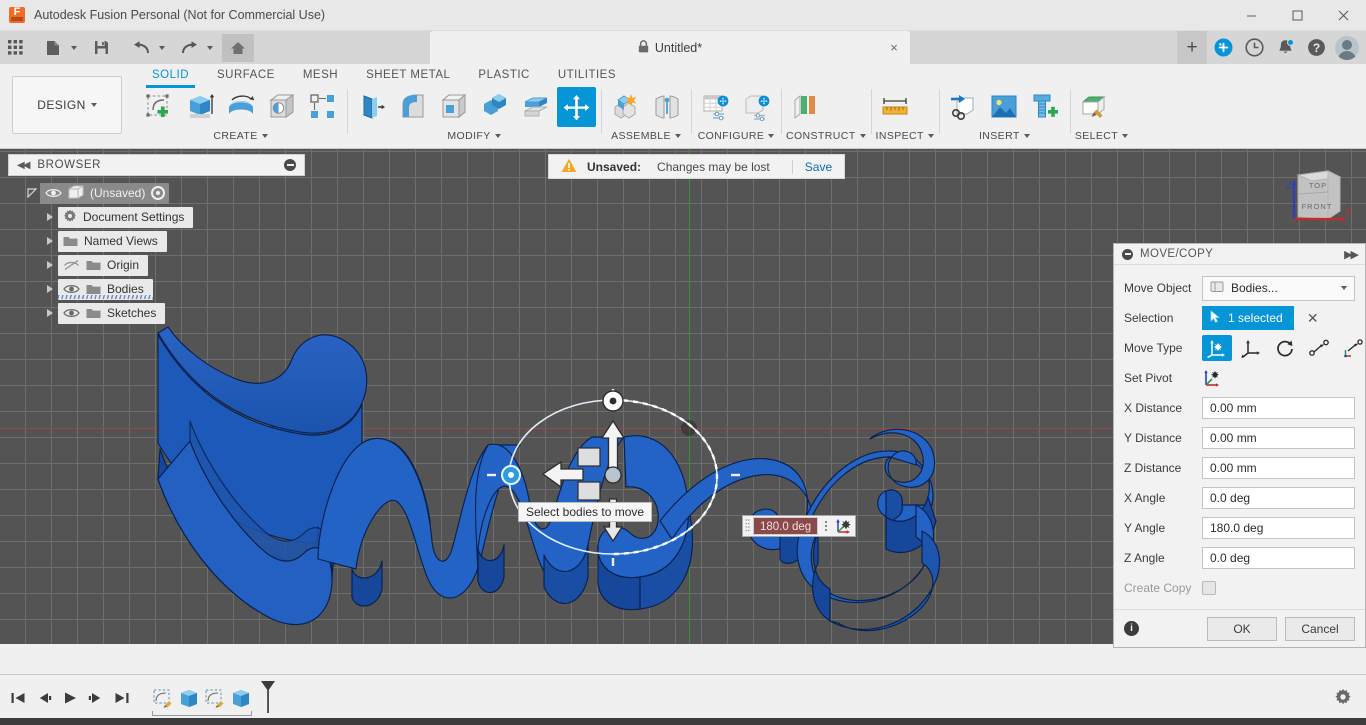 Image resolution: width=1366 pixels, height=725 pixels. What do you see at coordinates (666, 107) in the screenshot?
I see `joint-icon` at bounding box center [666, 107].